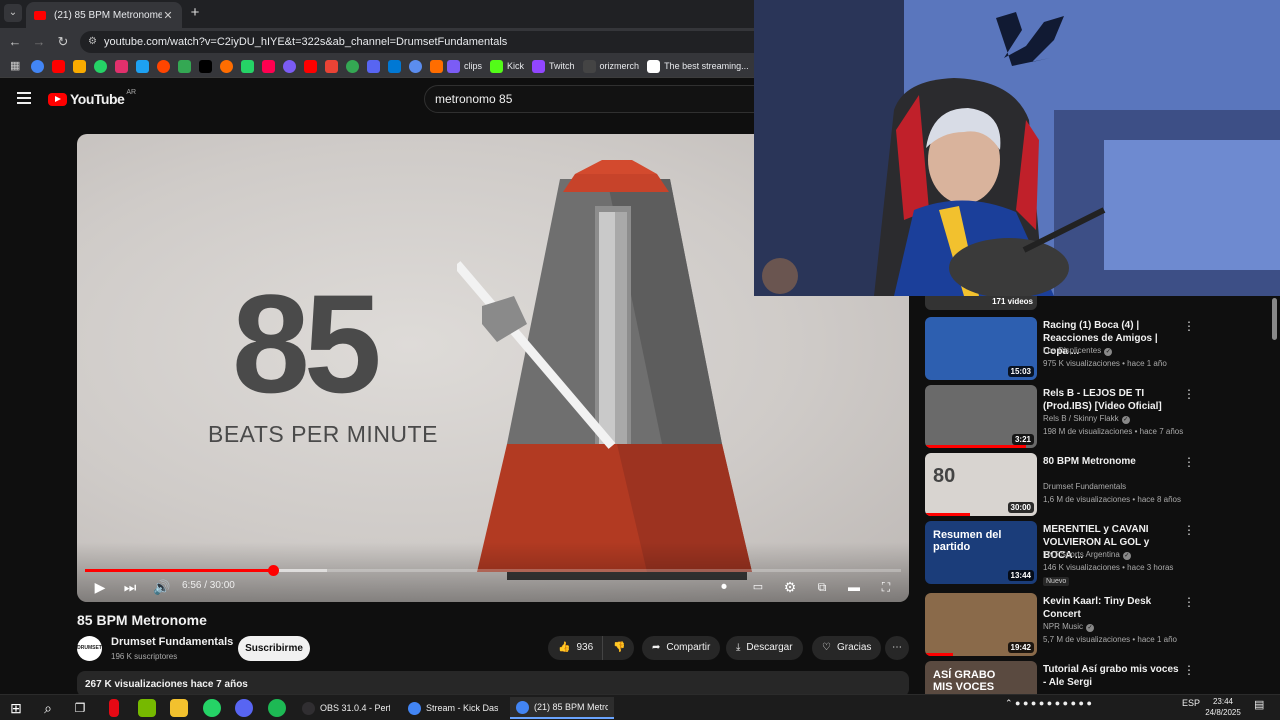  Describe the element at coordinates (553, 66) in the screenshot. I see `bookmark-item: Twitch` at that location.